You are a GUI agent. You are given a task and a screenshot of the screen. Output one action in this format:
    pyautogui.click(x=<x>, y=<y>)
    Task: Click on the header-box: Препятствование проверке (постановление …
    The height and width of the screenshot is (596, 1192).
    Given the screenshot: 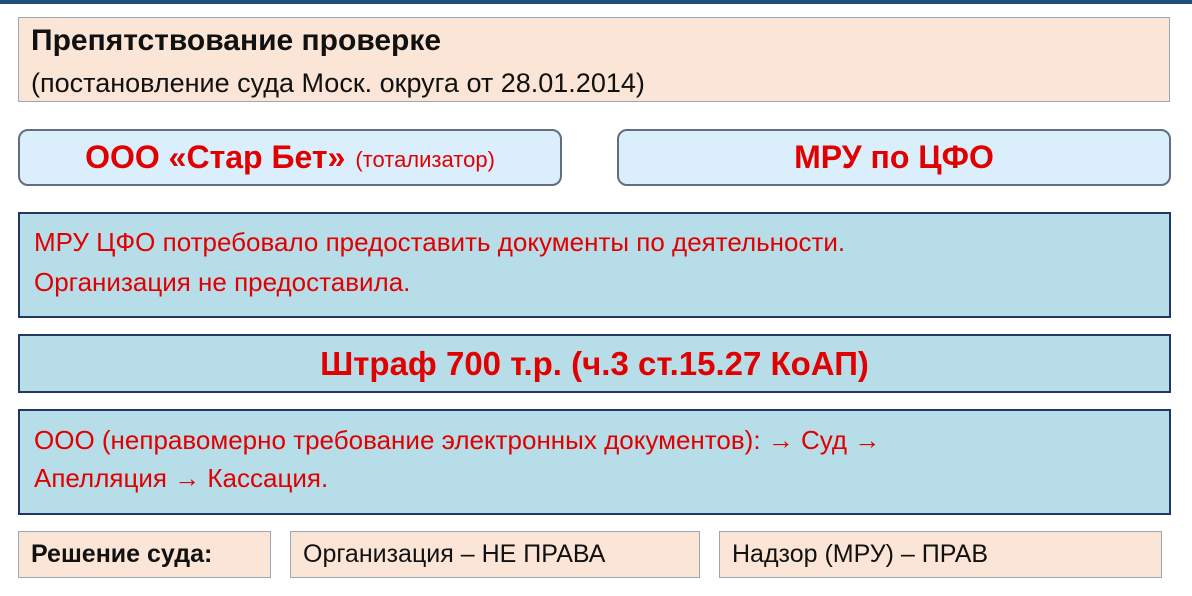 What is the action you would take?
    pyautogui.click(x=594, y=59)
    